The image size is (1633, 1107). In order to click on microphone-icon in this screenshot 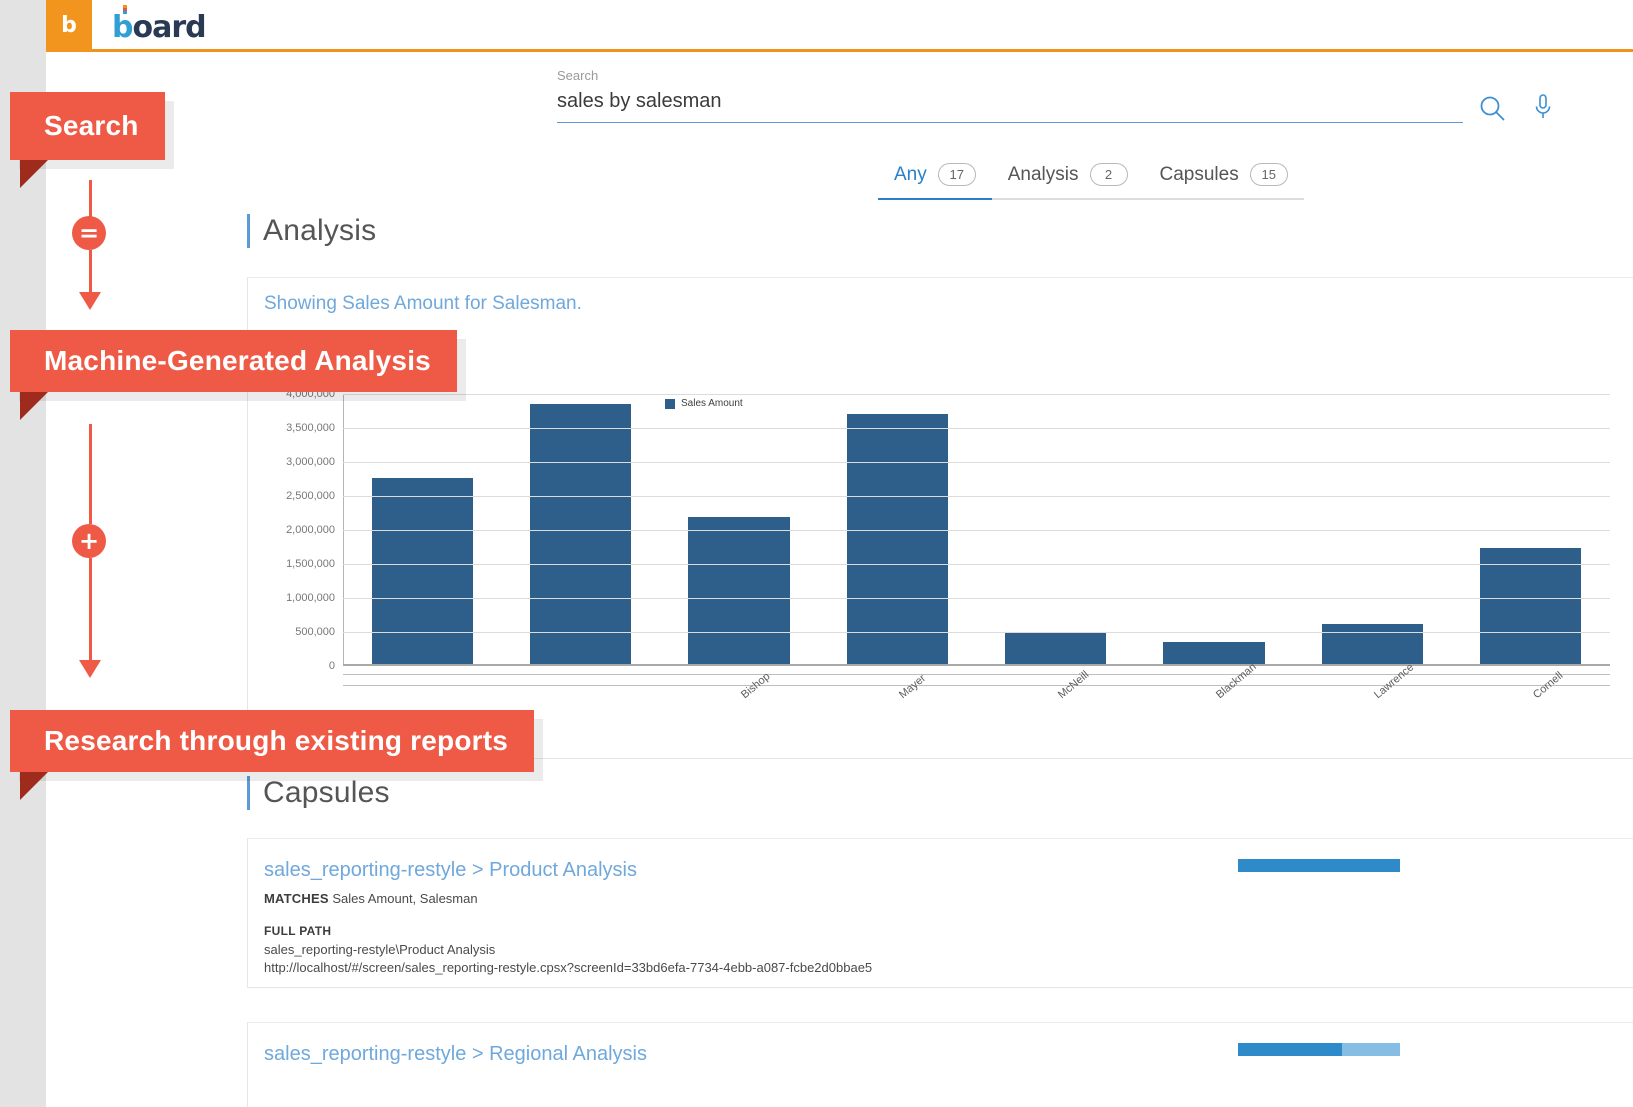, I will do `click(1543, 107)`.